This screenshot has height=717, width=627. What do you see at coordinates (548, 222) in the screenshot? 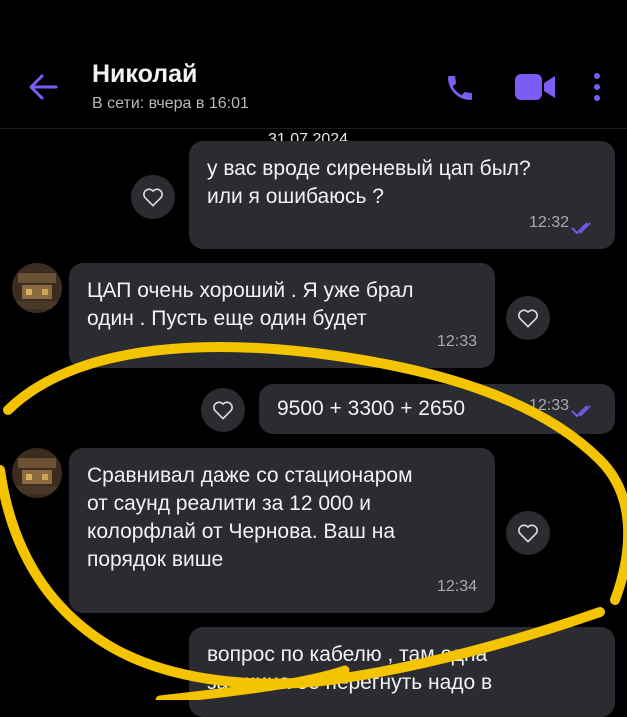
I see `message-time: 12:32` at bounding box center [548, 222].